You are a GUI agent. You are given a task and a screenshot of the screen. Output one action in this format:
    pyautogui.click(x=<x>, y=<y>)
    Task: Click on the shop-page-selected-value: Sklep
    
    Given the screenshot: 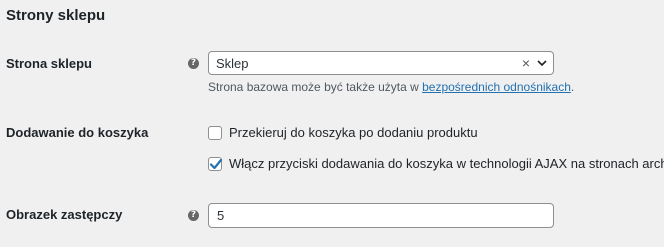 What is the action you would take?
    pyautogui.click(x=232, y=63)
    